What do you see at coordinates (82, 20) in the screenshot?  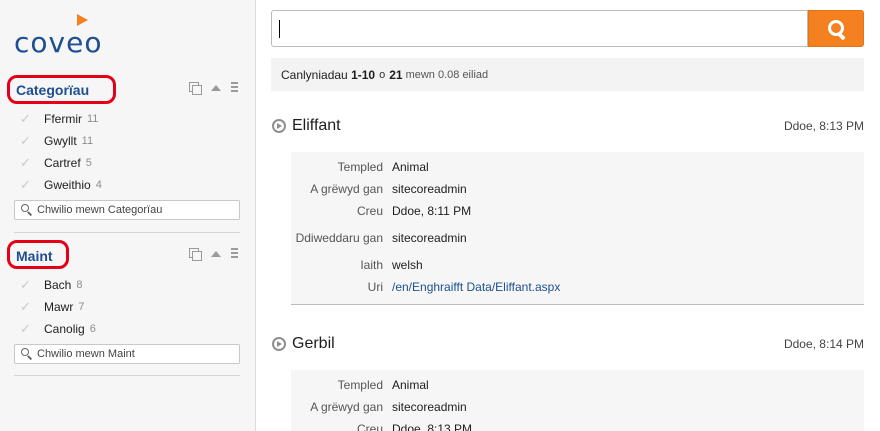 I see `logo-flag-icon` at bounding box center [82, 20].